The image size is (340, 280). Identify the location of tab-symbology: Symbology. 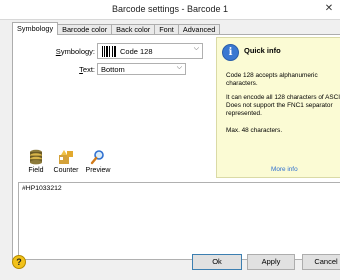
(35, 28).